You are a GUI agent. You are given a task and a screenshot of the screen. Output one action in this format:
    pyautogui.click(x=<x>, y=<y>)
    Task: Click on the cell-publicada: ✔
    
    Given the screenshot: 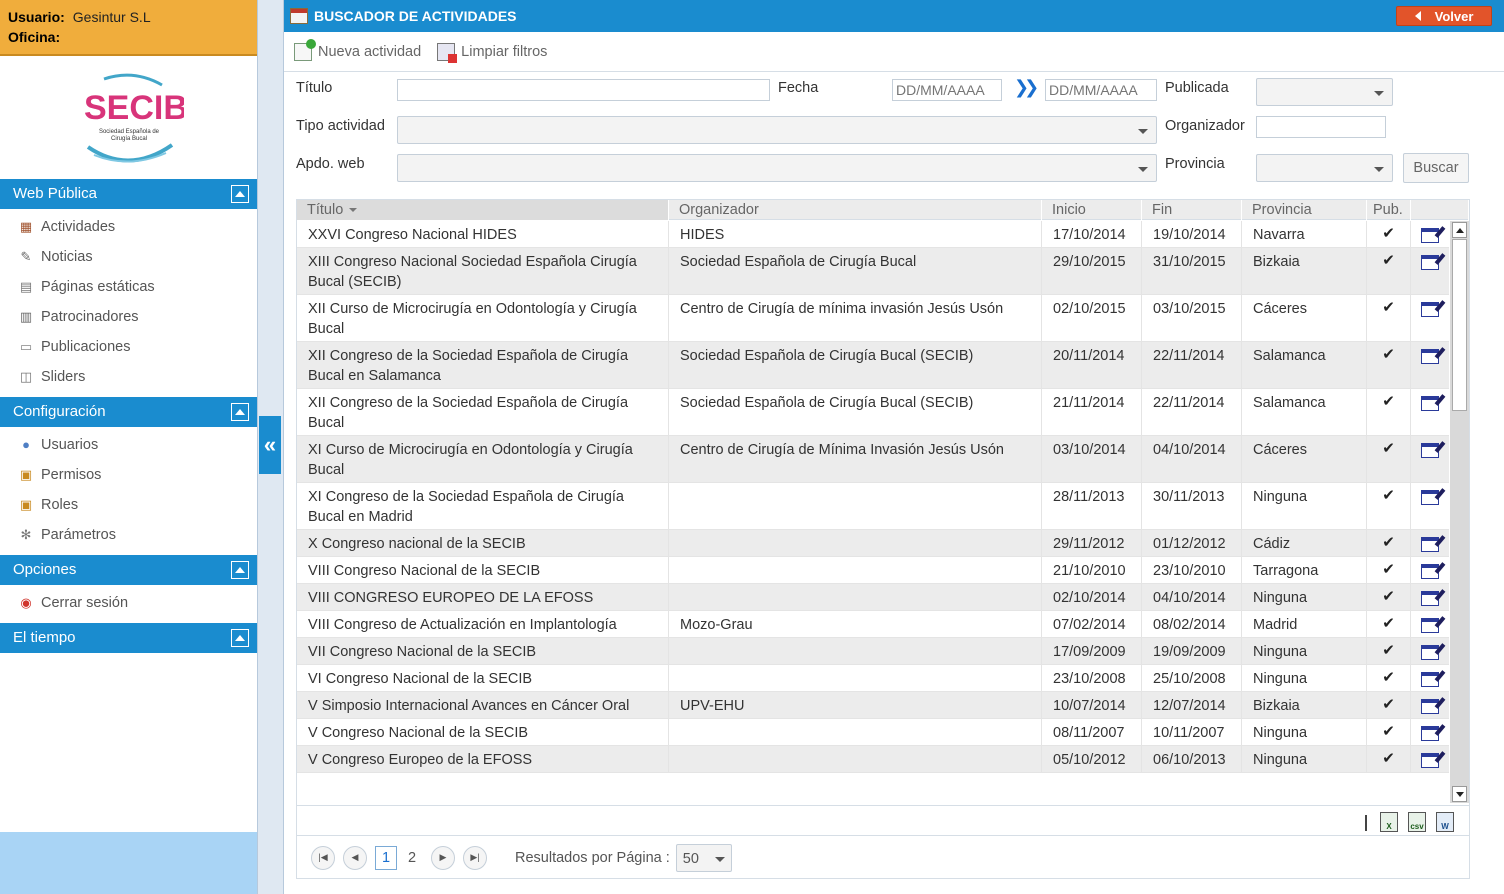 What is the action you would take?
    pyautogui.click(x=1389, y=459)
    